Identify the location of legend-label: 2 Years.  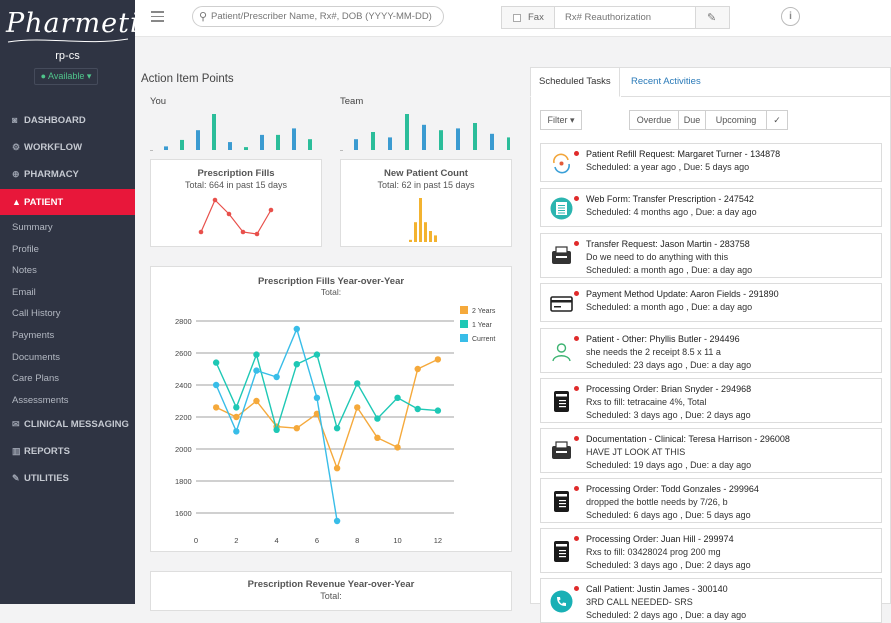
(484, 311).